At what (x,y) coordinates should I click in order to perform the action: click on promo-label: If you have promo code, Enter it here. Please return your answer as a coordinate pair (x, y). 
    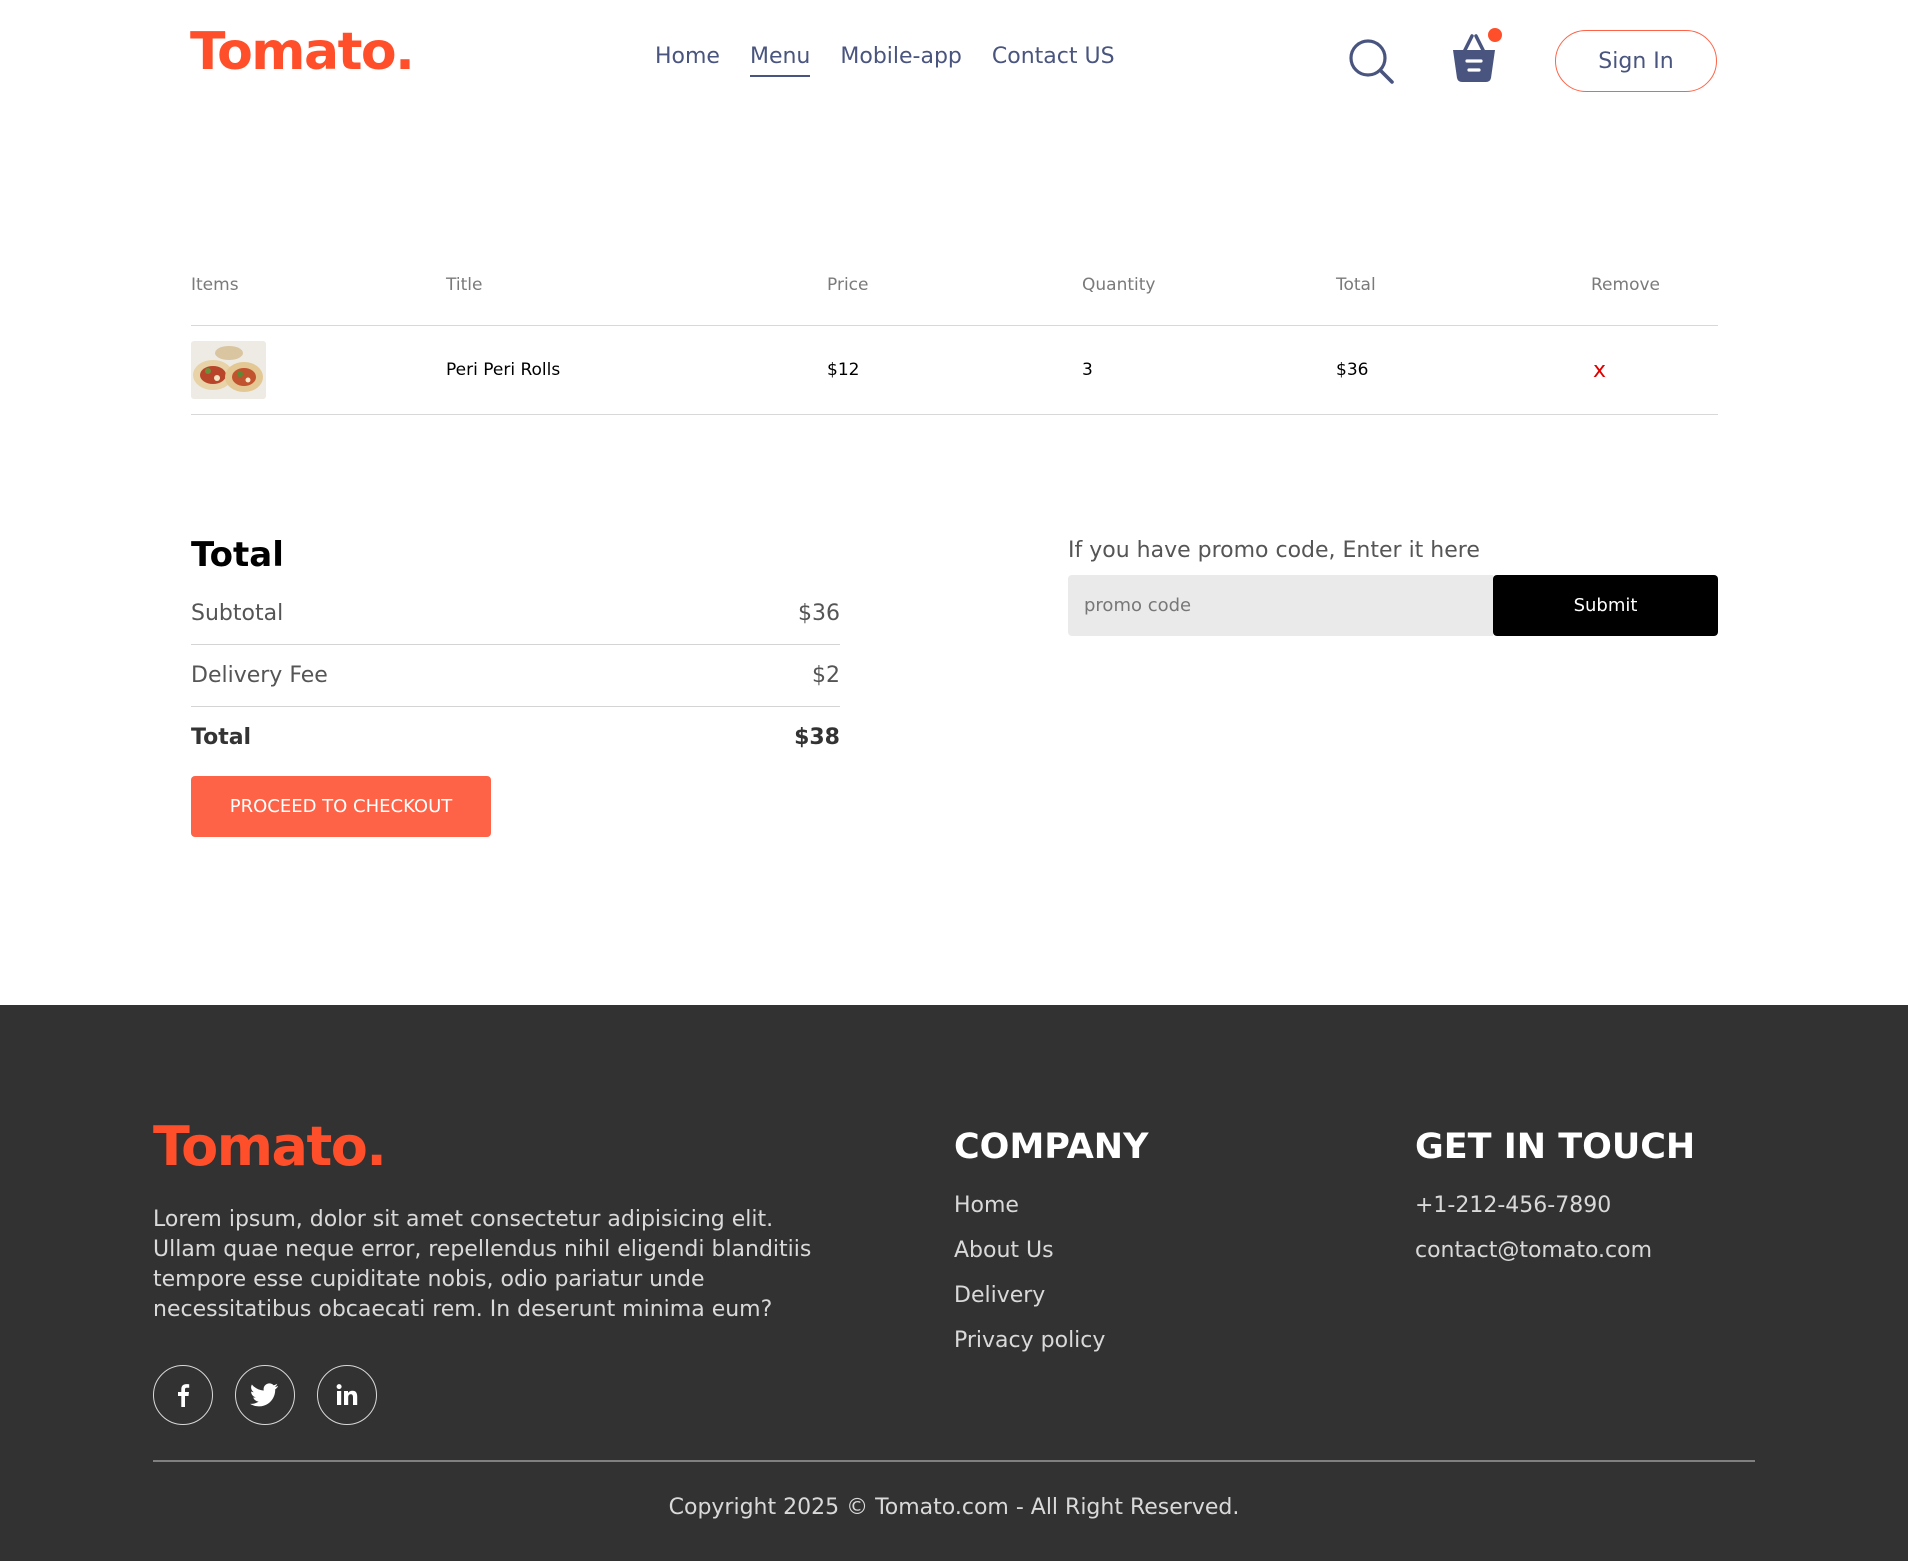
    Looking at the image, I should click on (1274, 550).